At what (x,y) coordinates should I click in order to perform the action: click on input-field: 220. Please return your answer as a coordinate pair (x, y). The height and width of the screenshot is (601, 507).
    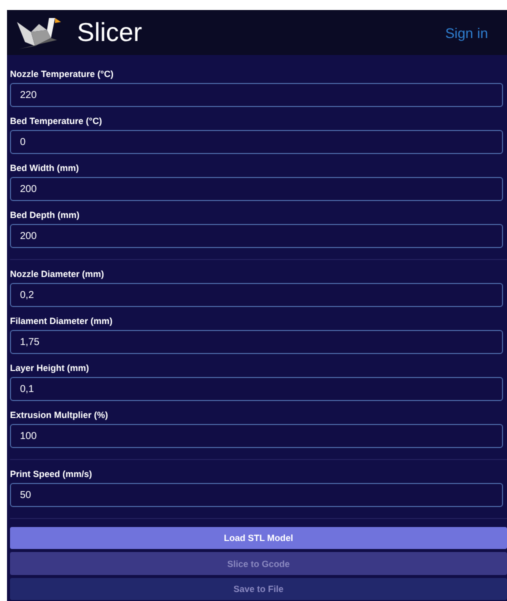
    Looking at the image, I should click on (256, 95).